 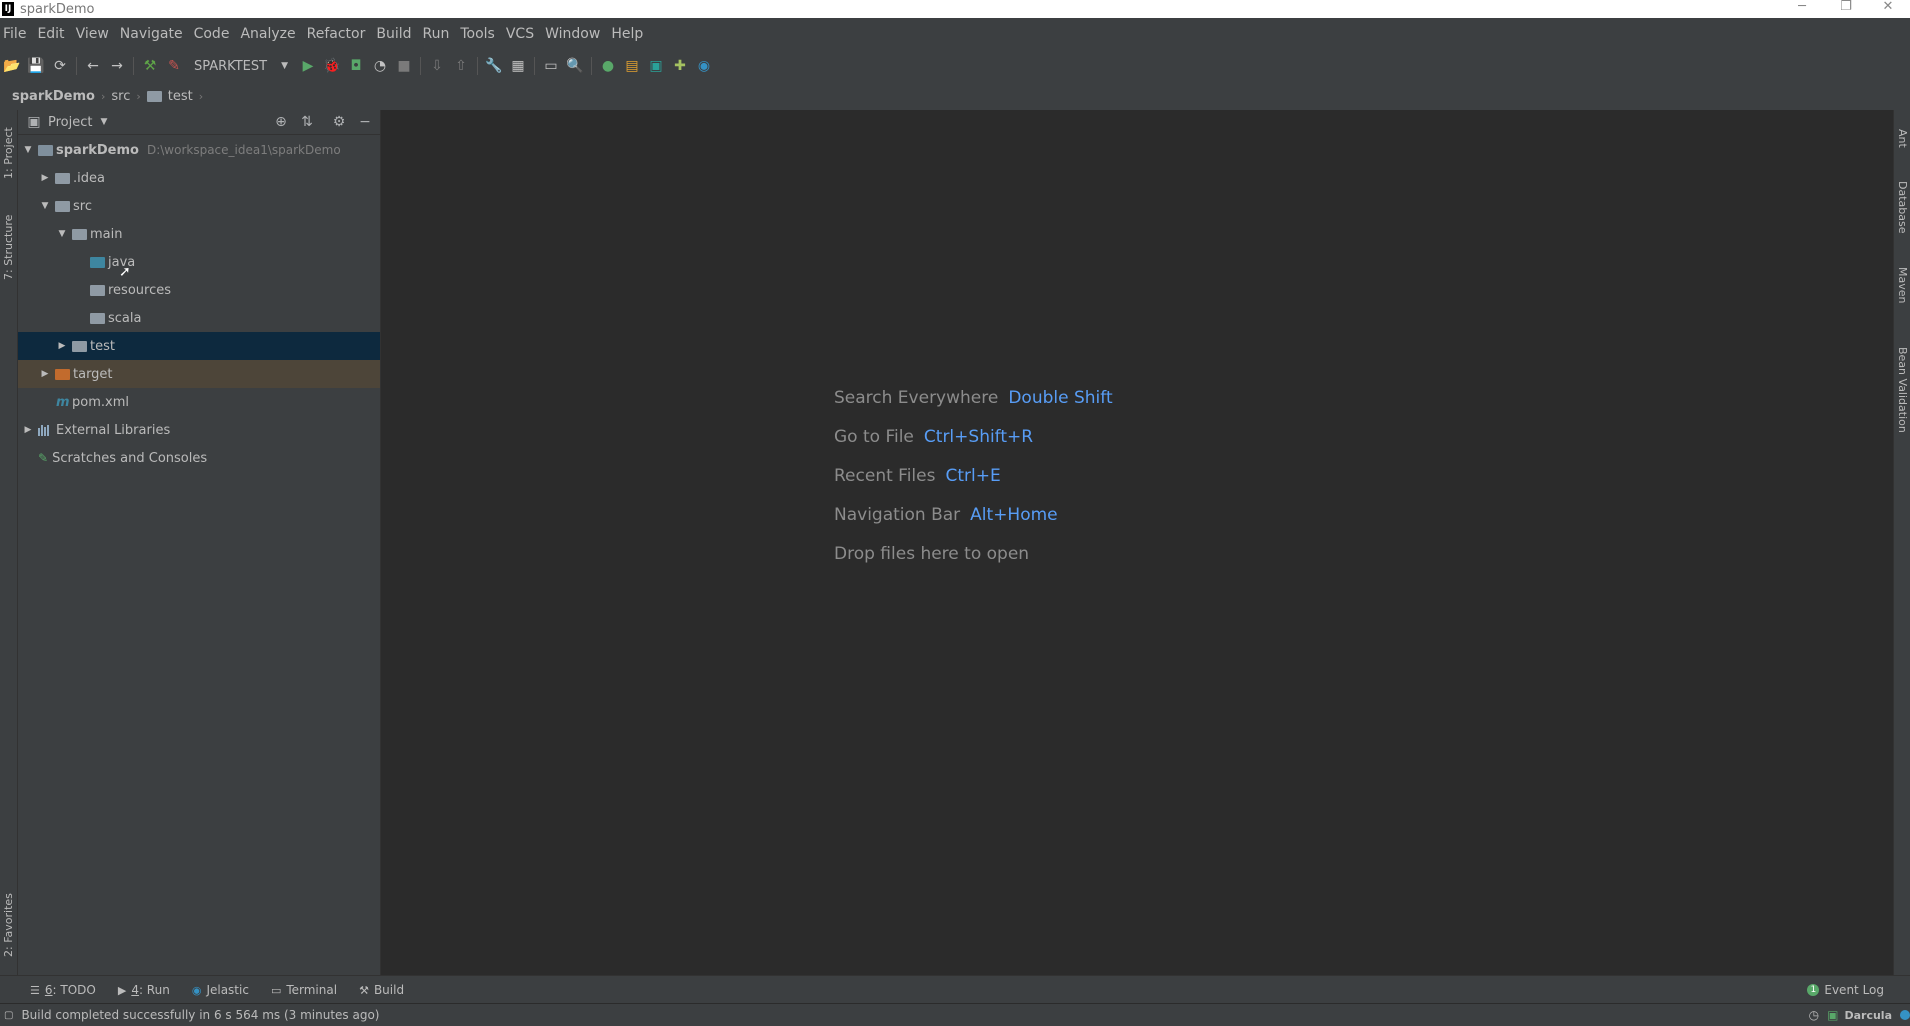 What do you see at coordinates (1868, 1015) in the screenshot?
I see `theme-label: Darcula` at bounding box center [1868, 1015].